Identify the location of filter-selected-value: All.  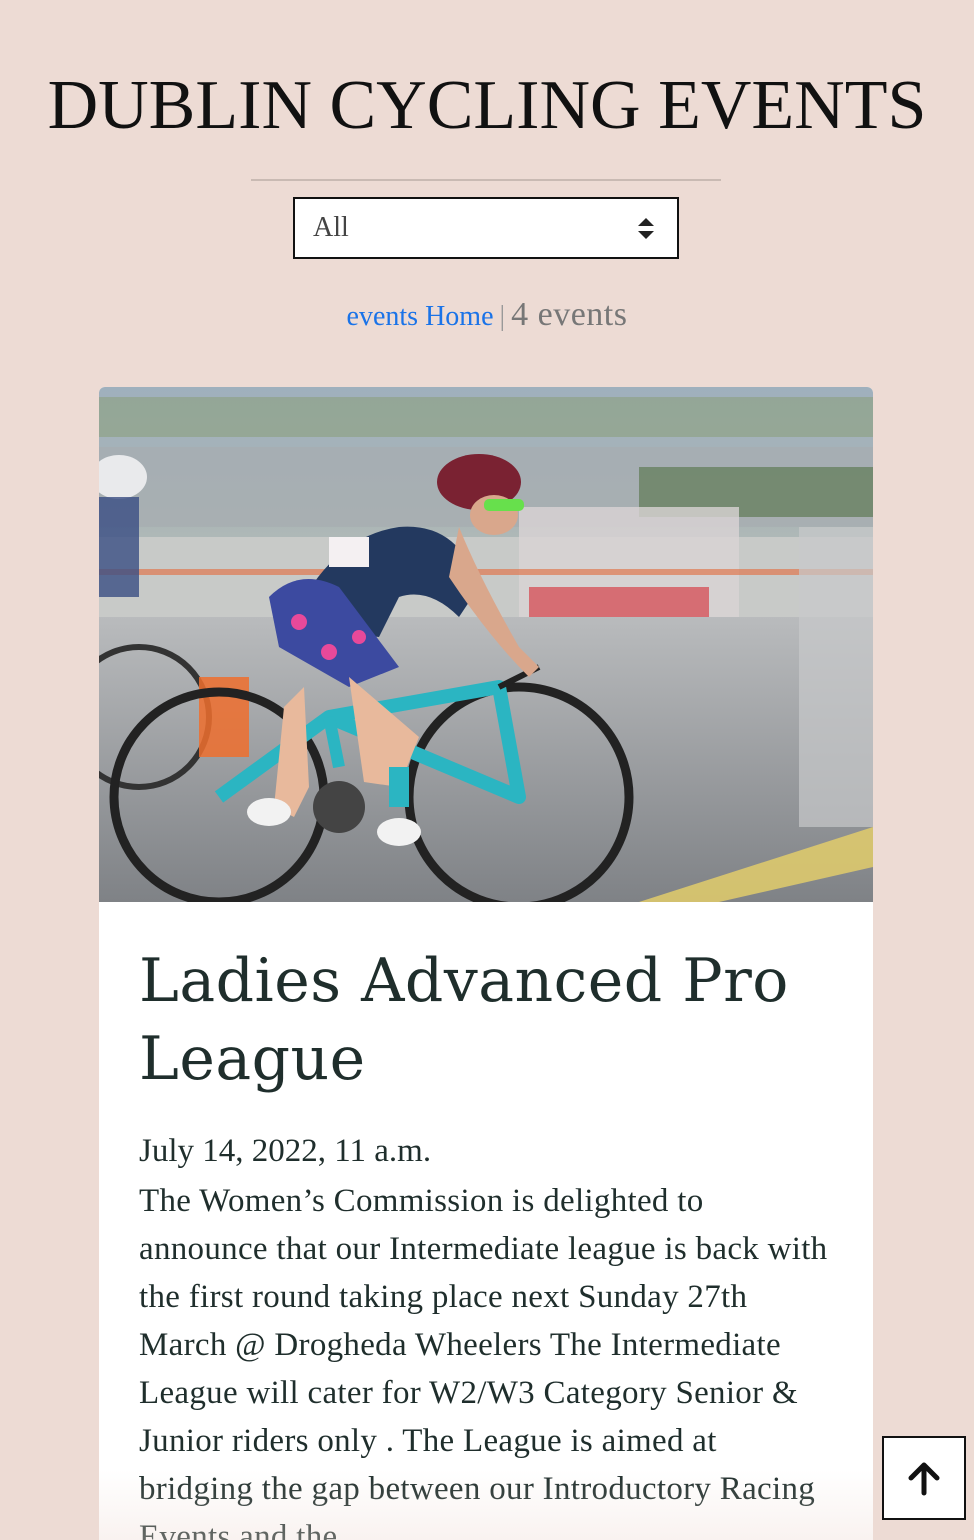
(331, 227).